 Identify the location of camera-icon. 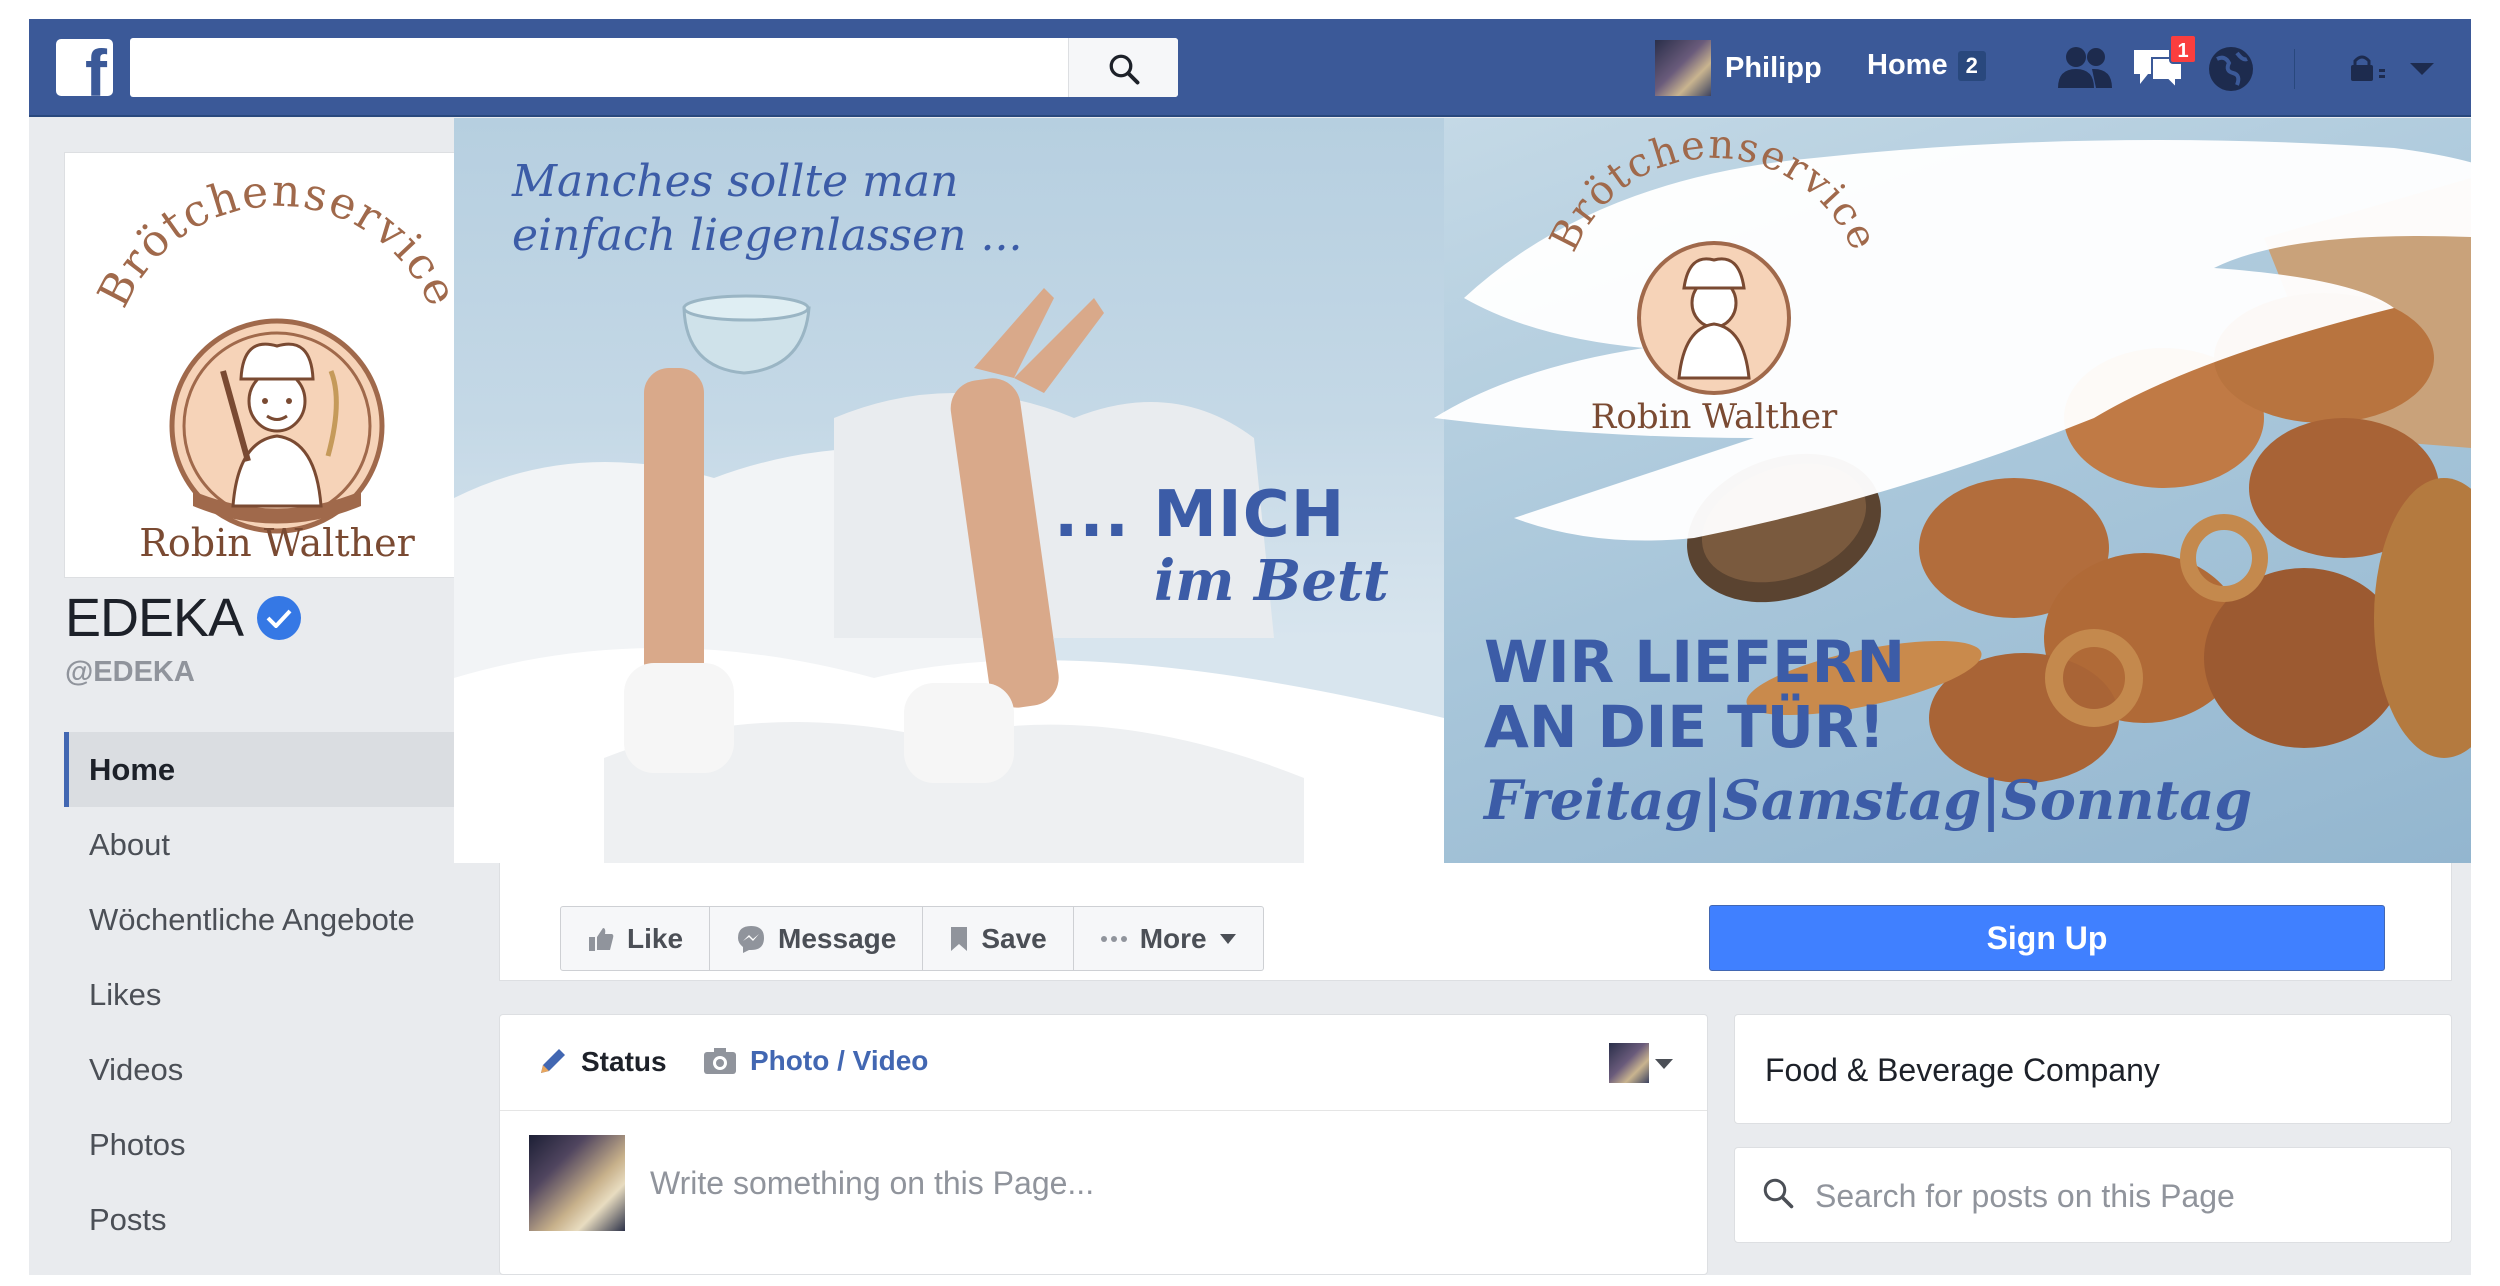
(720, 1061).